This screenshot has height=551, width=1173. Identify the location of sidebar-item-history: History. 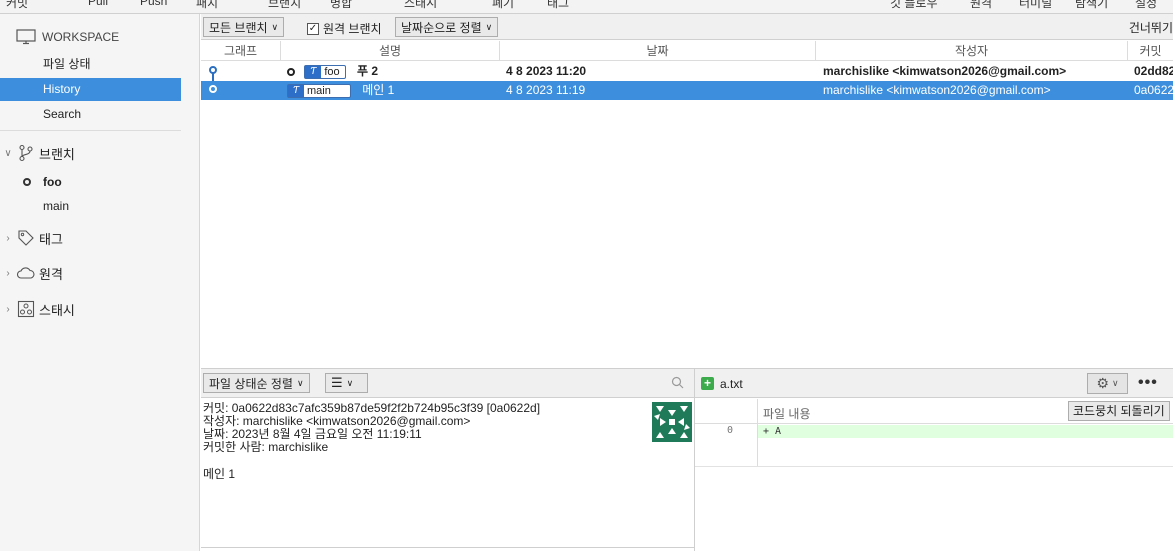
(90, 89).